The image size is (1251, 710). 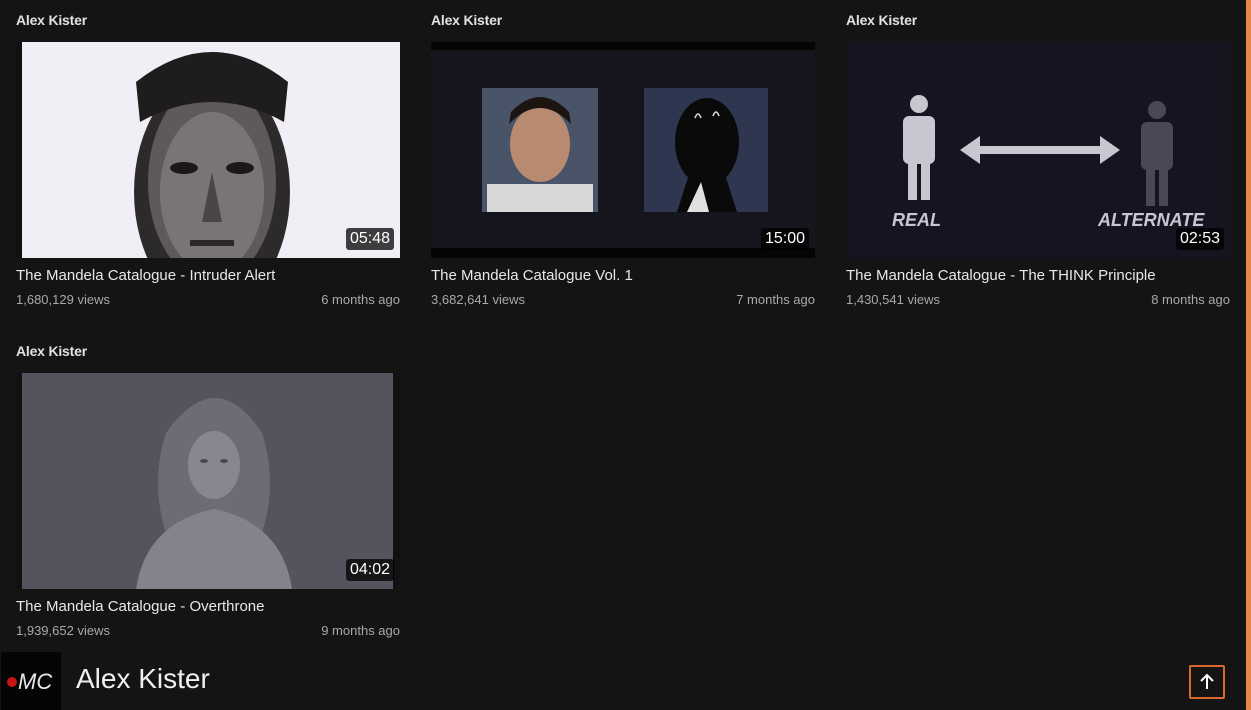 What do you see at coordinates (775, 299) in the screenshot?
I see `upload-age: 7 months ago` at bounding box center [775, 299].